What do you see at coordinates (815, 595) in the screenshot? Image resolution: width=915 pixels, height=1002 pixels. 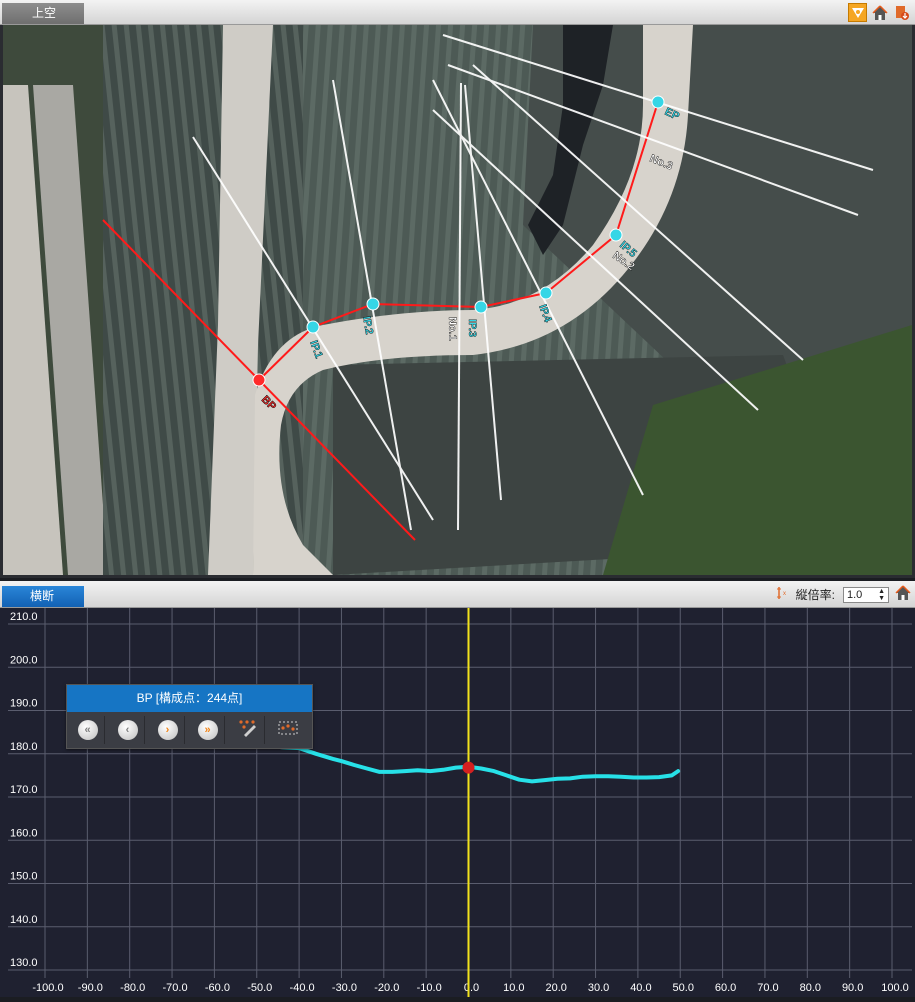 I see `scale-label: 縦倍率:` at bounding box center [815, 595].